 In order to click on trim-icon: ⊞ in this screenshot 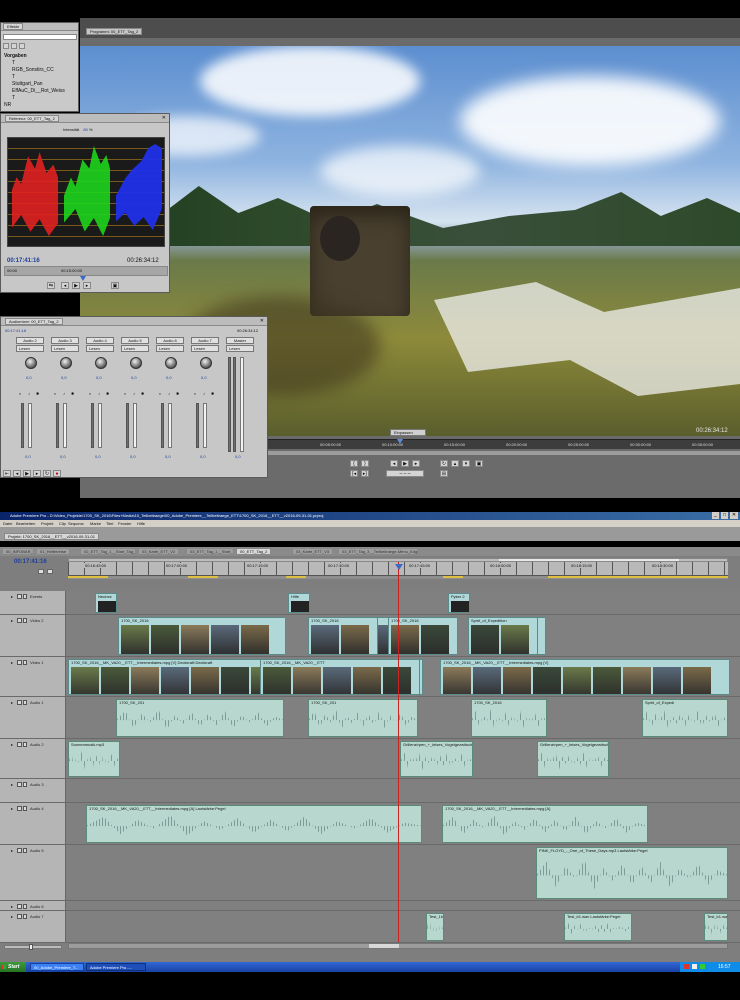, I will do `click(444, 473)`.